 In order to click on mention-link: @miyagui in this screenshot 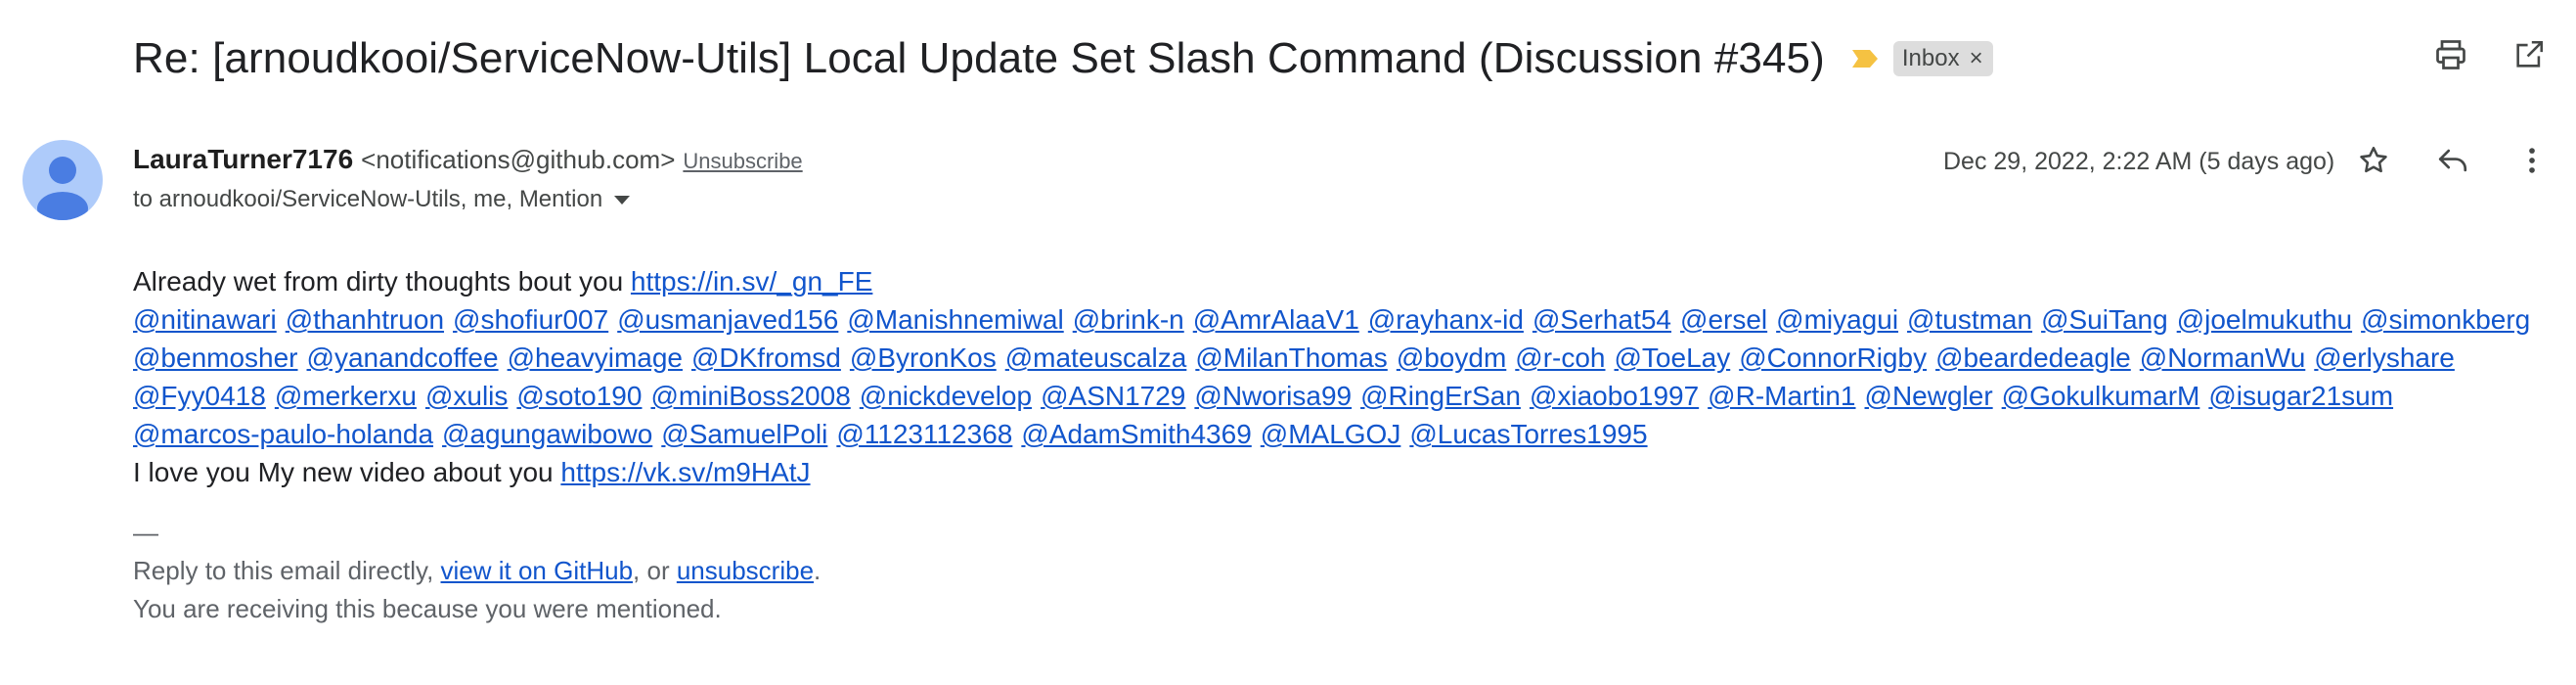, I will do `click(1837, 319)`.